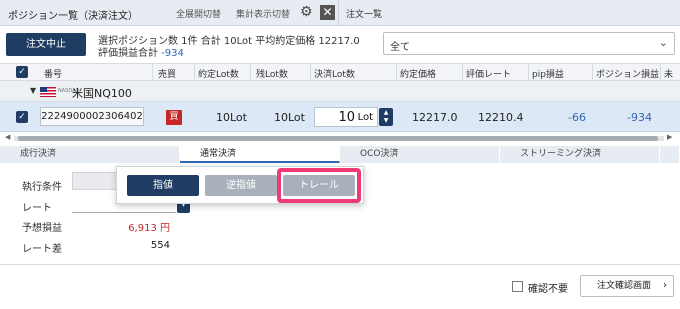  I want to click on column-header-filled-lots: 約定Lot数, so click(218, 73).